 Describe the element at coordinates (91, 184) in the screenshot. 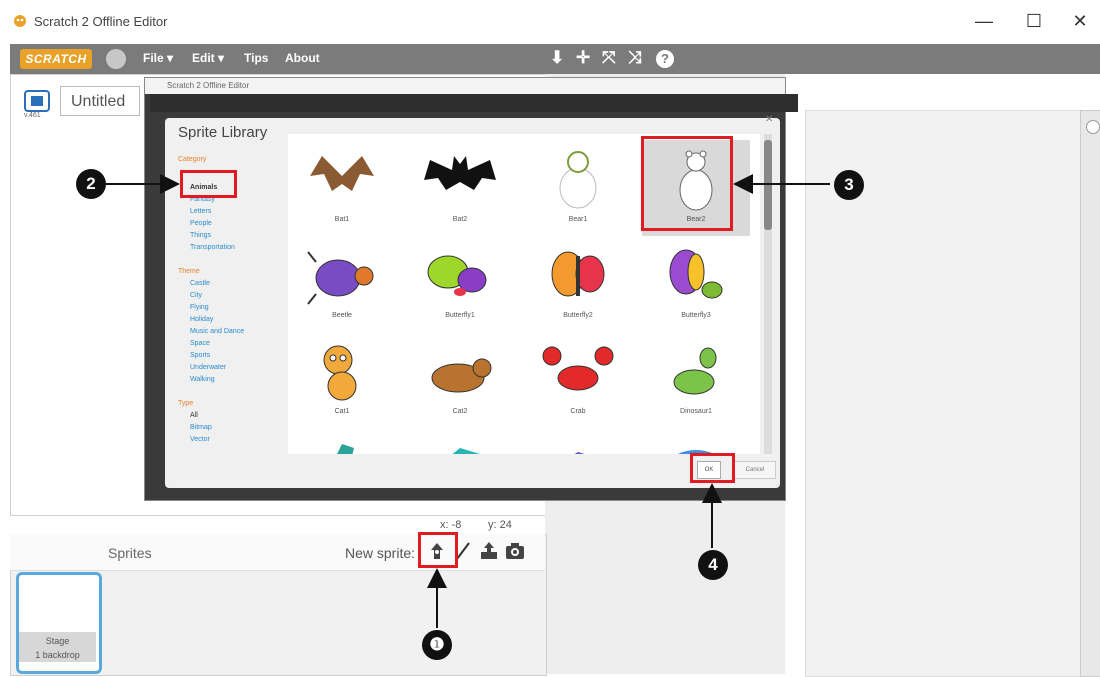

I see `callout-2: 2` at that location.